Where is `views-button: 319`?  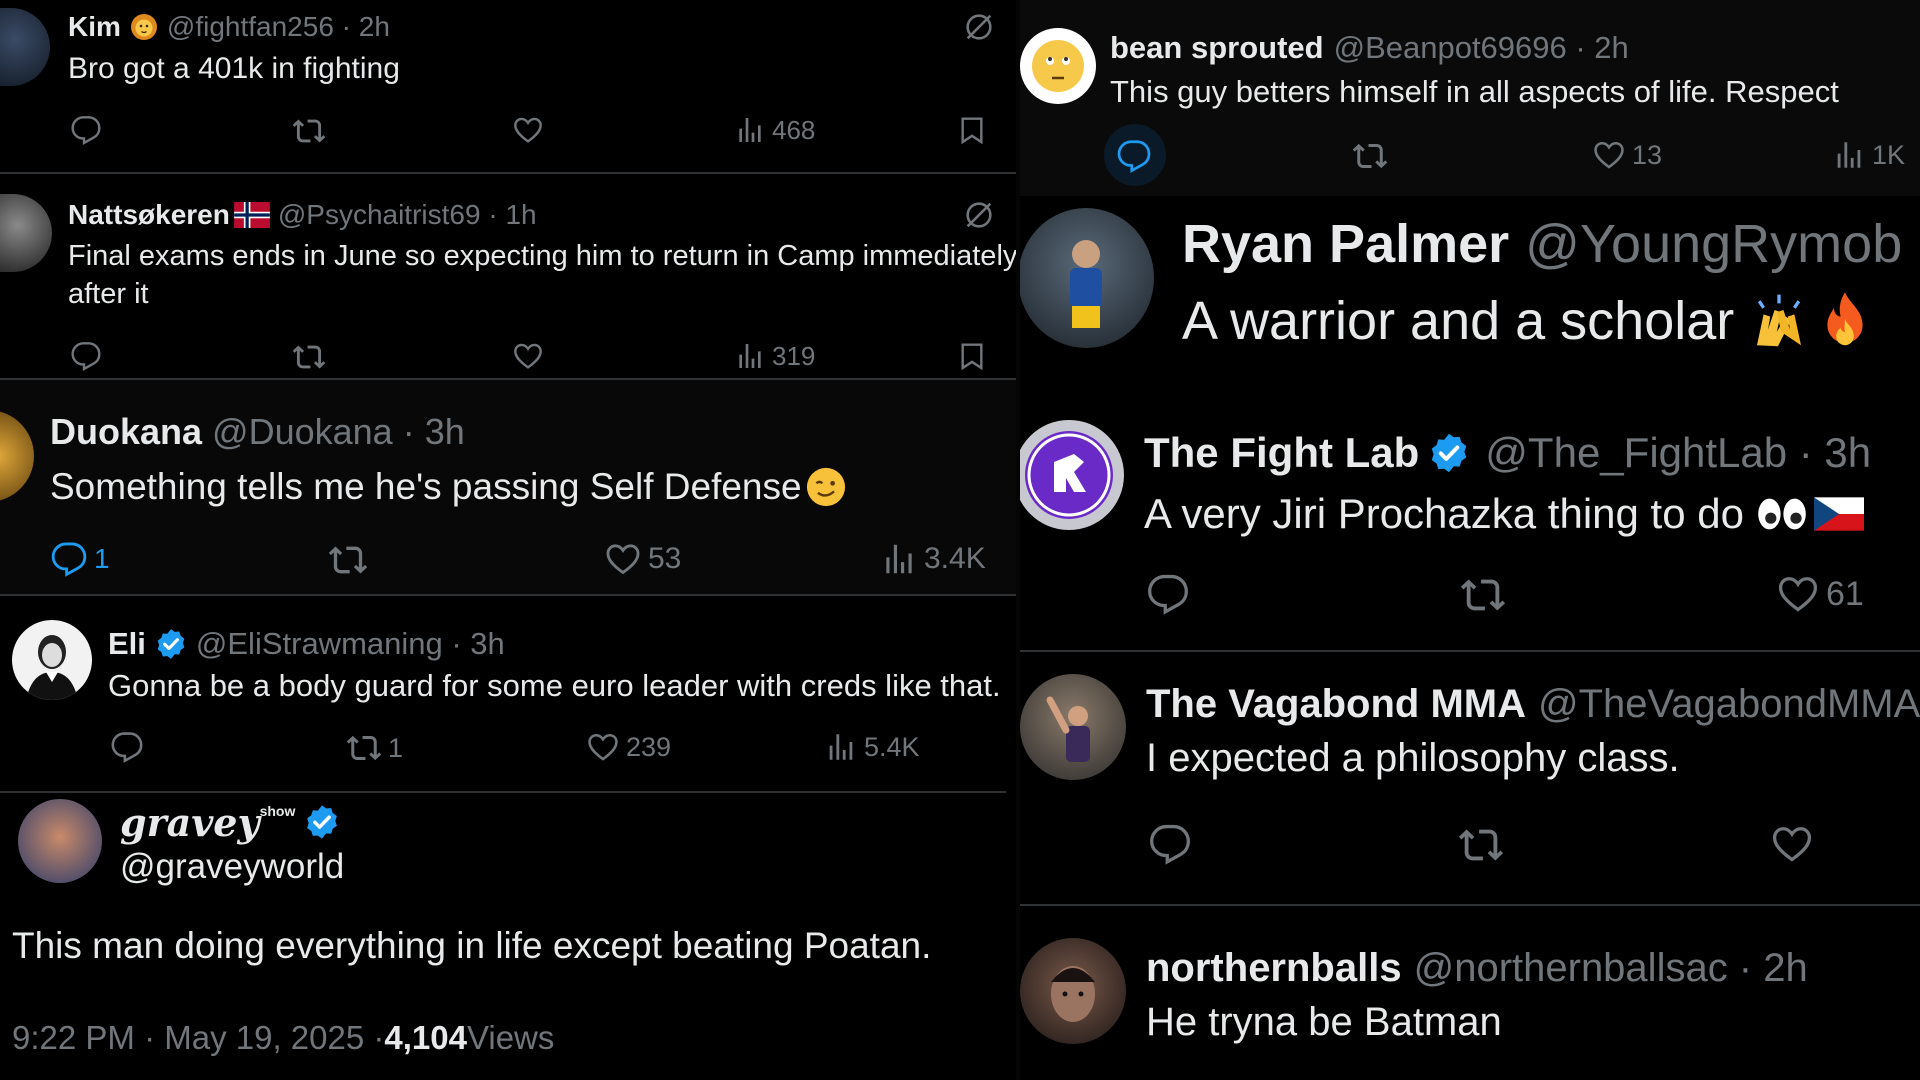
views-button: 319 is located at coordinates (774, 356).